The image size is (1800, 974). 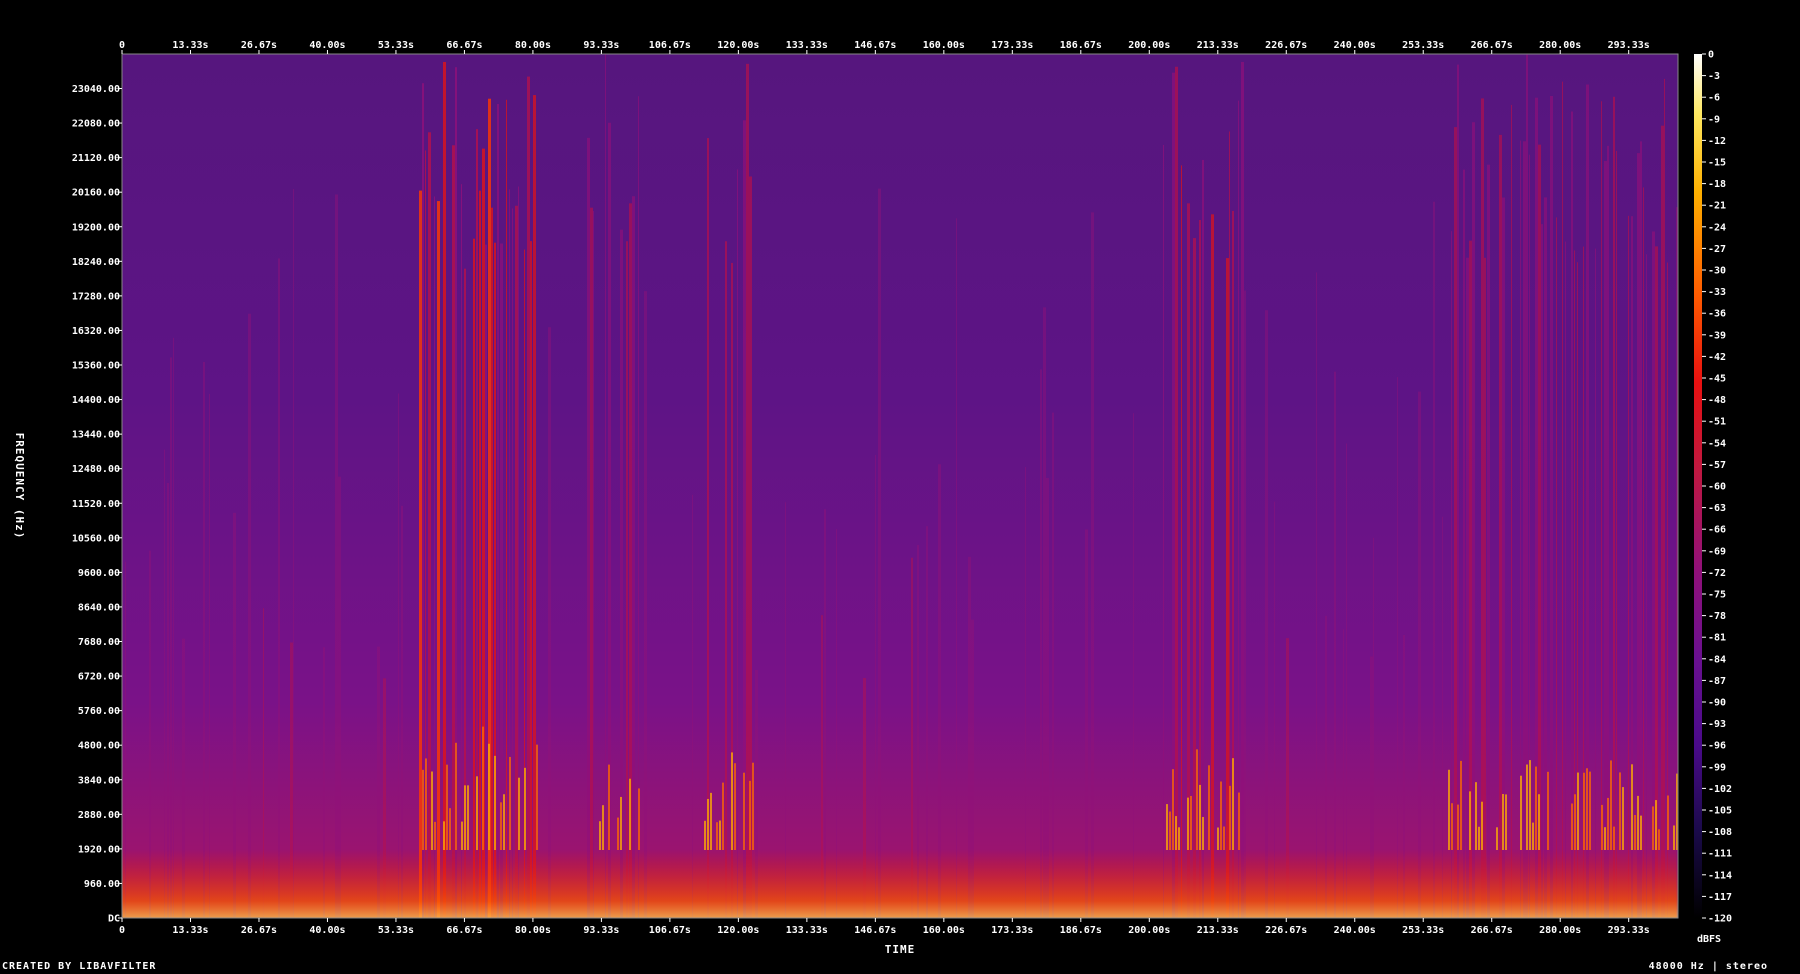 What do you see at coordinates (96, 89) in the screenshot?
I see `y-tick-label: 23040.00` at bounding box center [96, 89].